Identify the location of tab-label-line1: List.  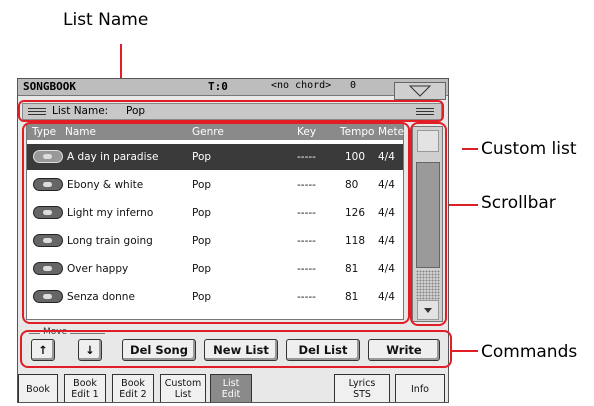
(231, 383).